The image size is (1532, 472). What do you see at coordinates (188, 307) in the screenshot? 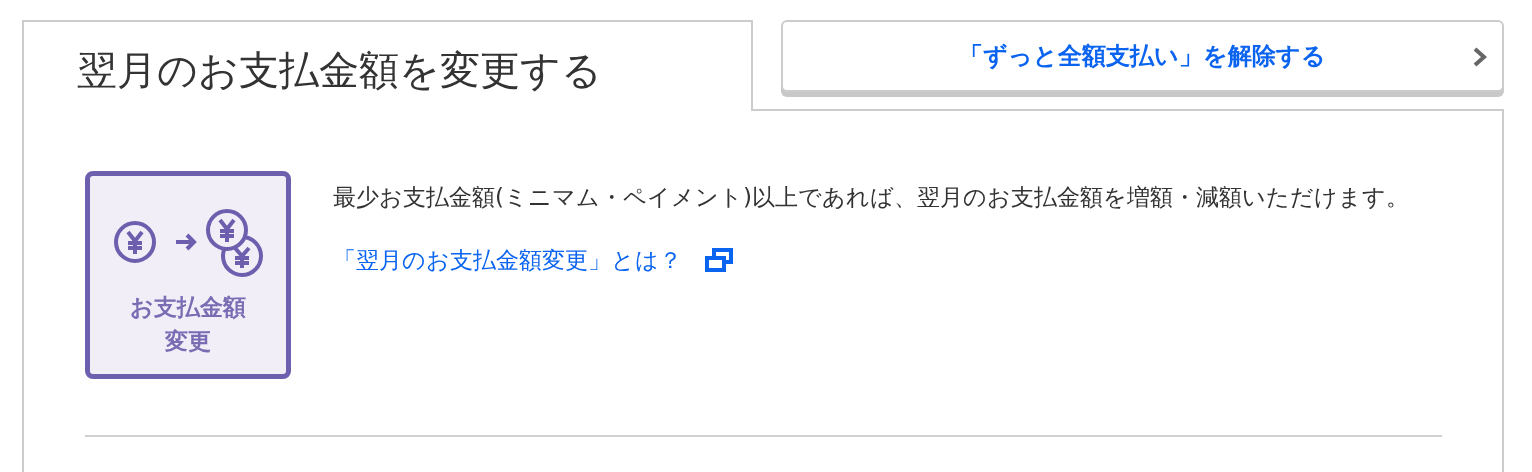
I see `tile-label: お支払金額` at bounding box center [188, 307].